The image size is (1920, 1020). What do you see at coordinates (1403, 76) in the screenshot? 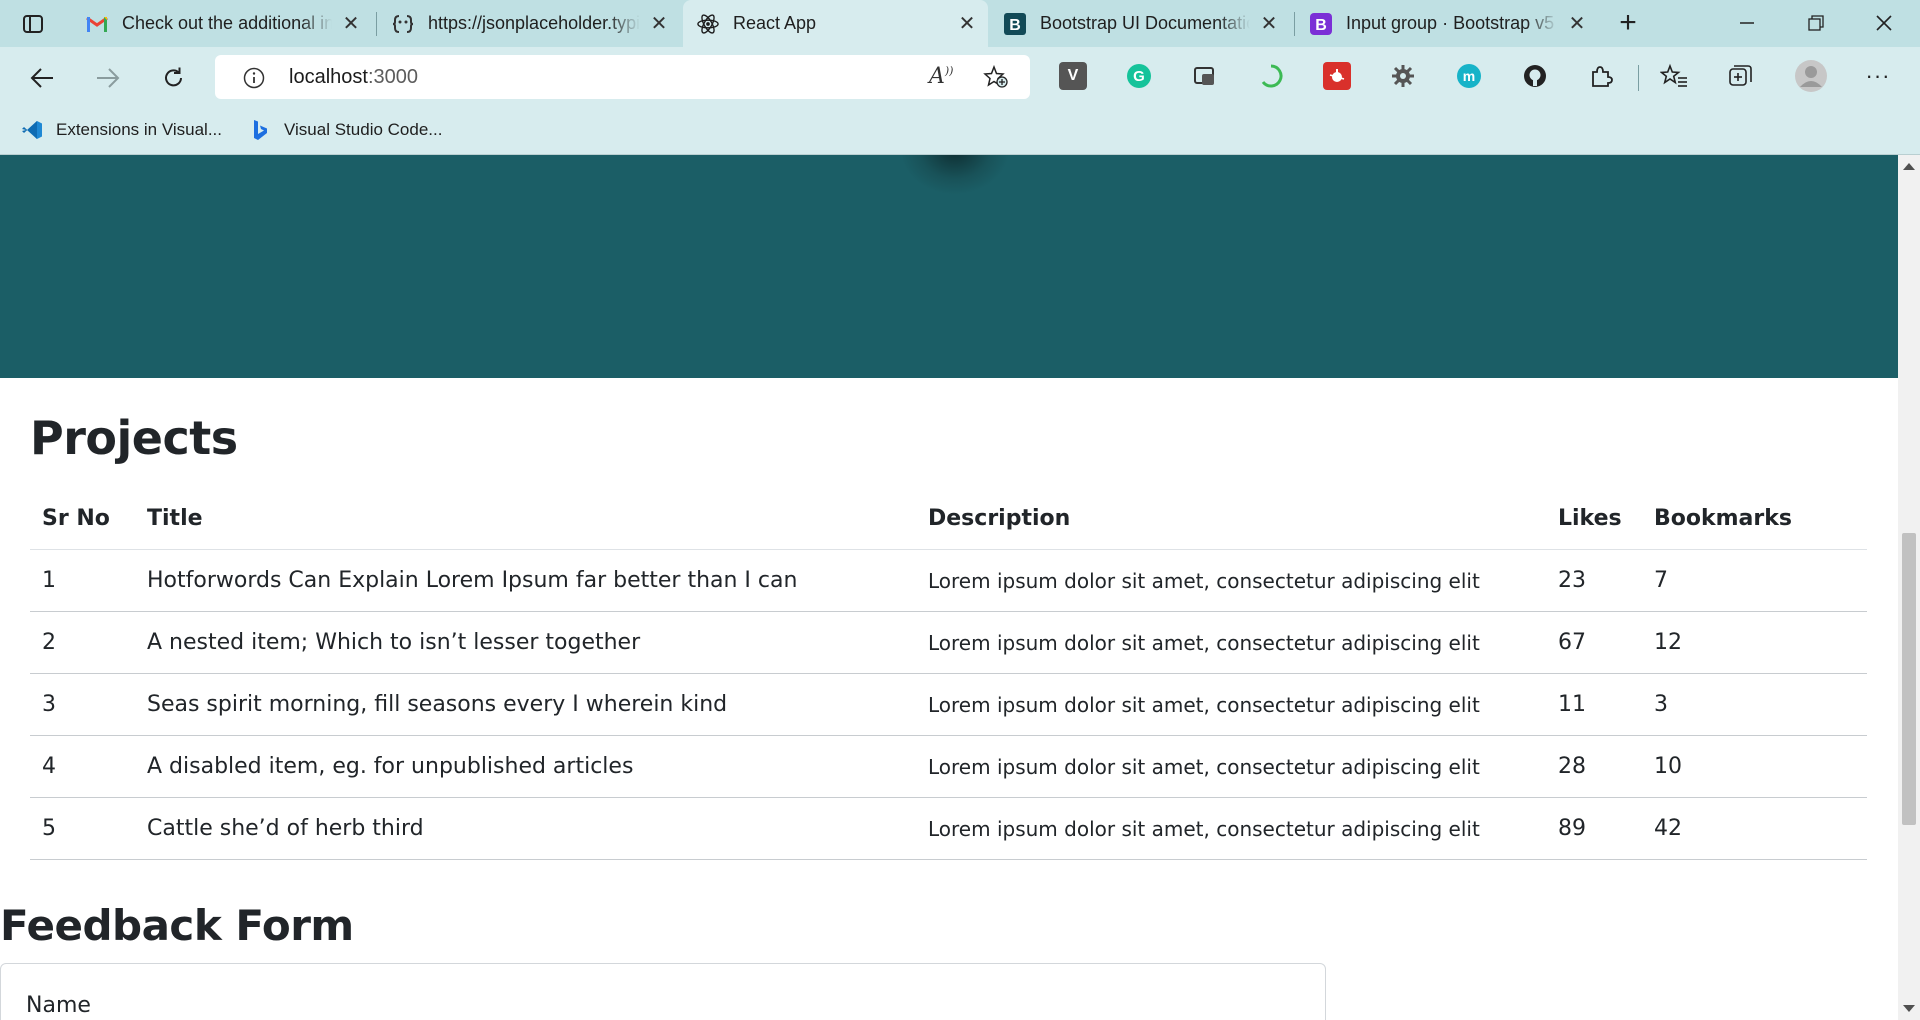
I see `gear-icon` at bounding box center [1403, 76].